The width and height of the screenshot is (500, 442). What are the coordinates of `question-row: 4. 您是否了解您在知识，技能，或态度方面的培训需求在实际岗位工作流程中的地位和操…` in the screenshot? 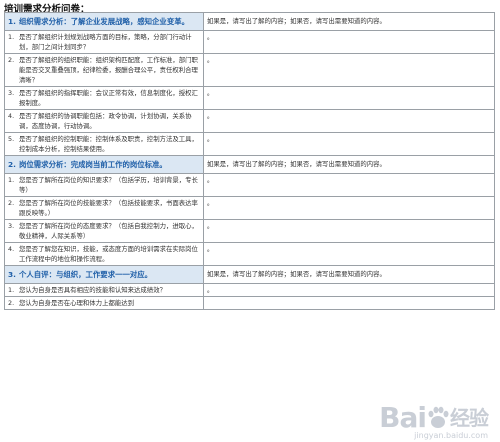 It's located at (249, 254).